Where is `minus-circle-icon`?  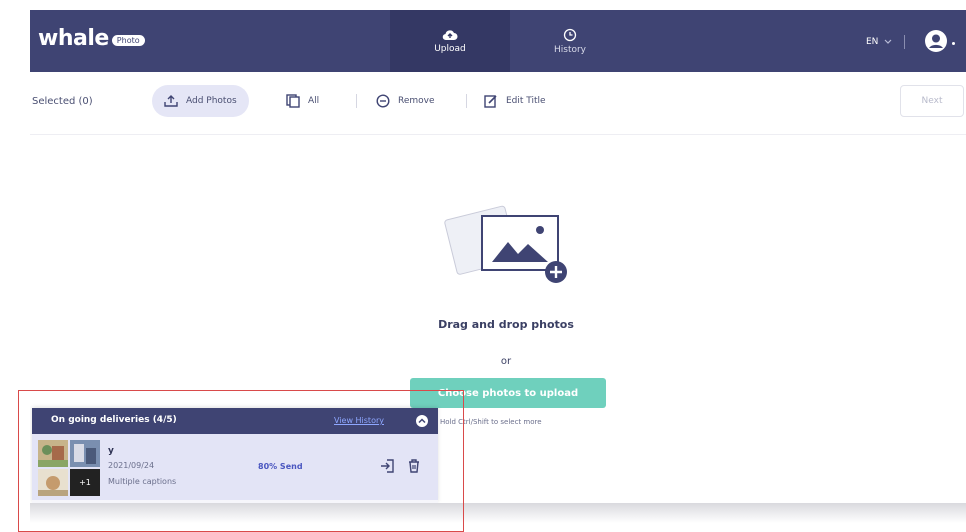
minus-circle-icon is located at coordinates (383, 101).